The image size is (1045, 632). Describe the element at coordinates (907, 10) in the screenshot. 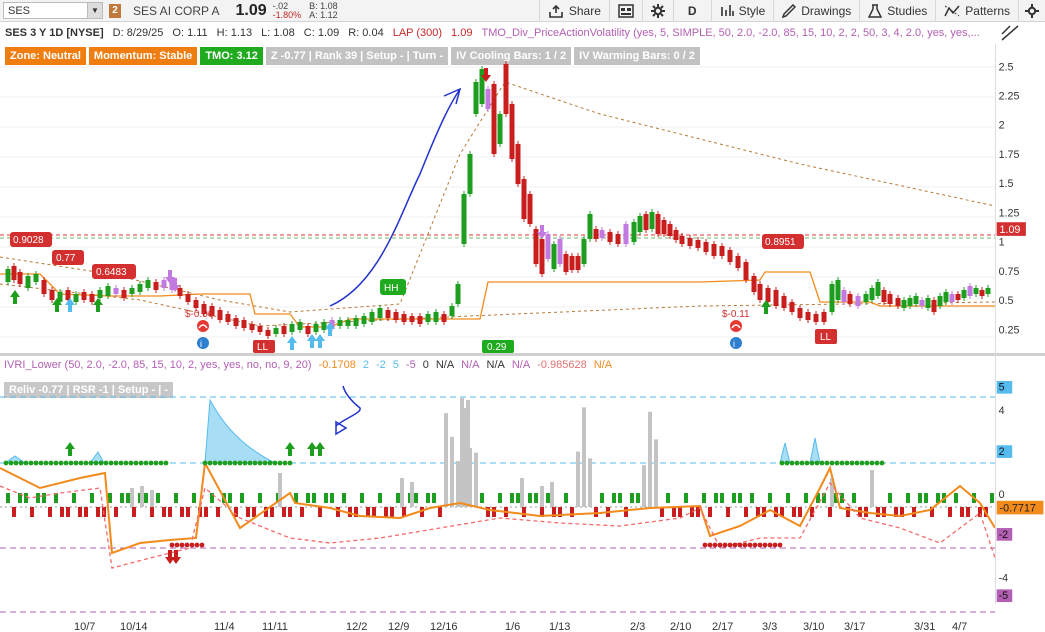

I see `studies-label: Studies` at that location.